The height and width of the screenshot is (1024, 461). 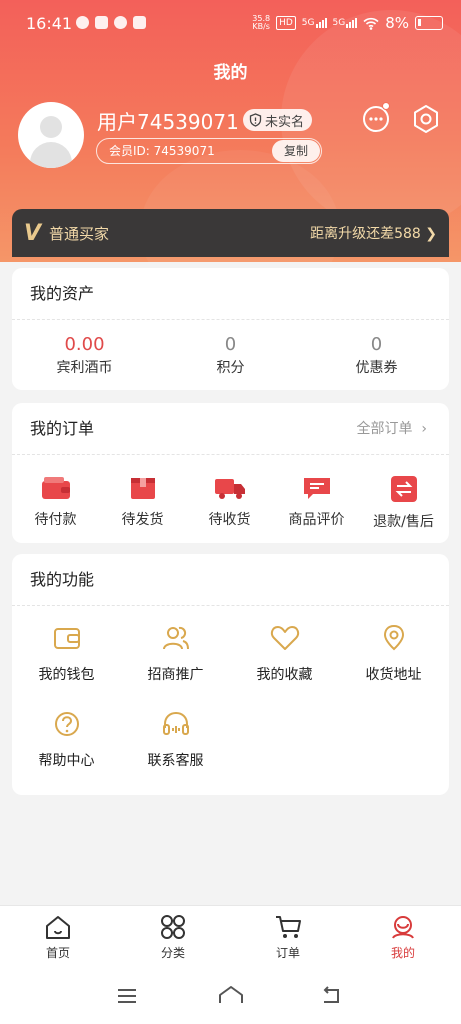 What do you see at coordinates (142, 488) in the screenshot?
I see `box-icon` at bounding box center [142, 488].